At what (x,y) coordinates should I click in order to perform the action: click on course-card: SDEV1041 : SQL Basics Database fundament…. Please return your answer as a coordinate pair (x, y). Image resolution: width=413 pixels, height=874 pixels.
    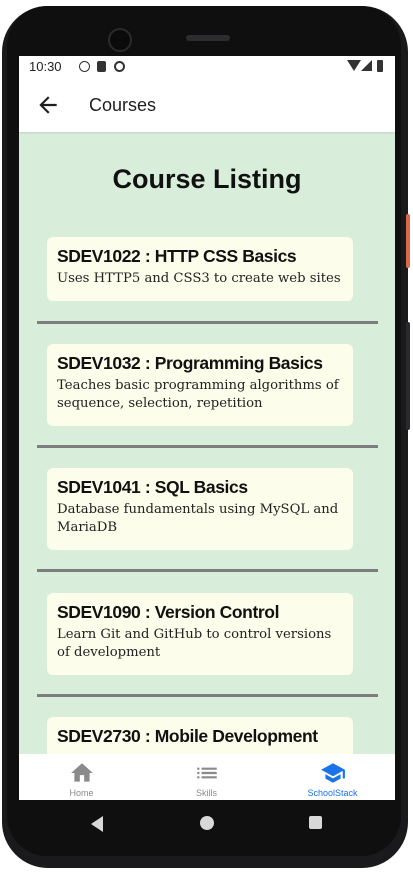
    Looking at the image, I should click on (200, 509).